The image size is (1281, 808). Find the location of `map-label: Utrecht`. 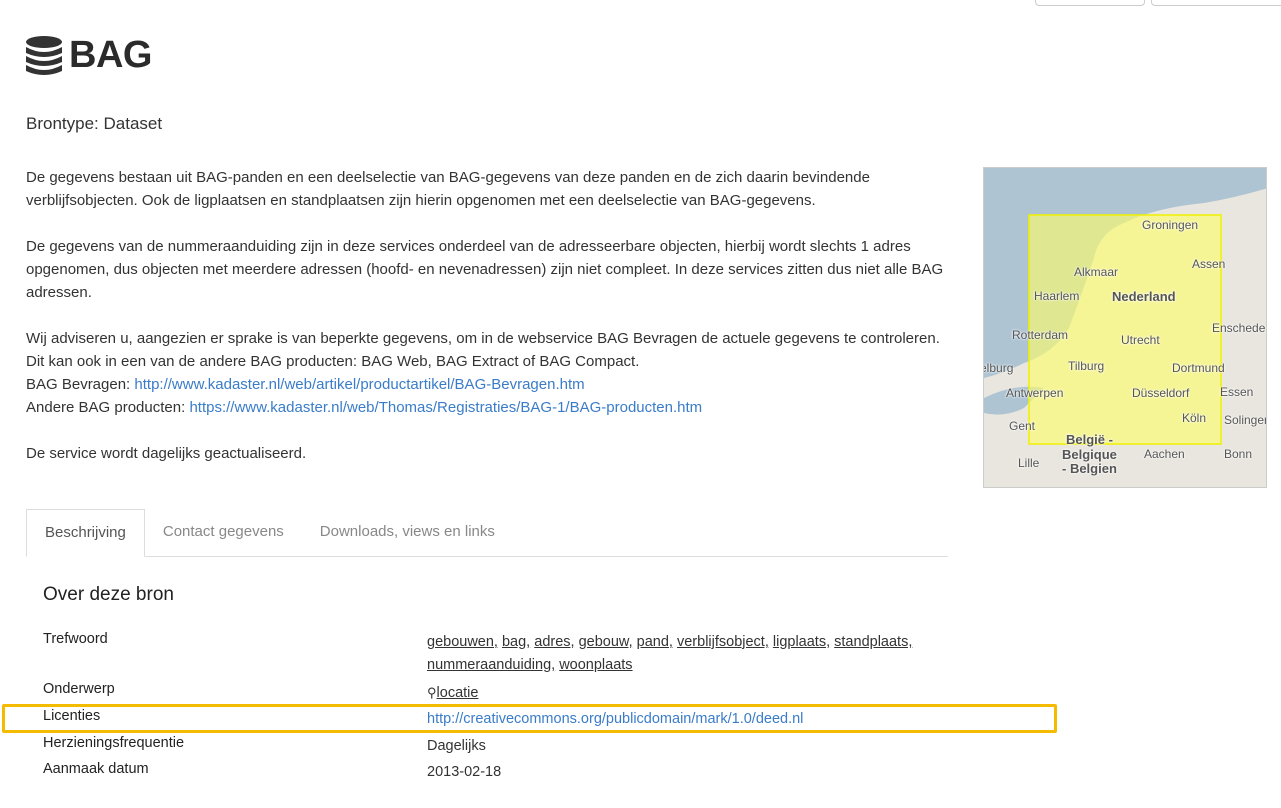

map-label: Utrecht is located at coordinates (1140, 340).